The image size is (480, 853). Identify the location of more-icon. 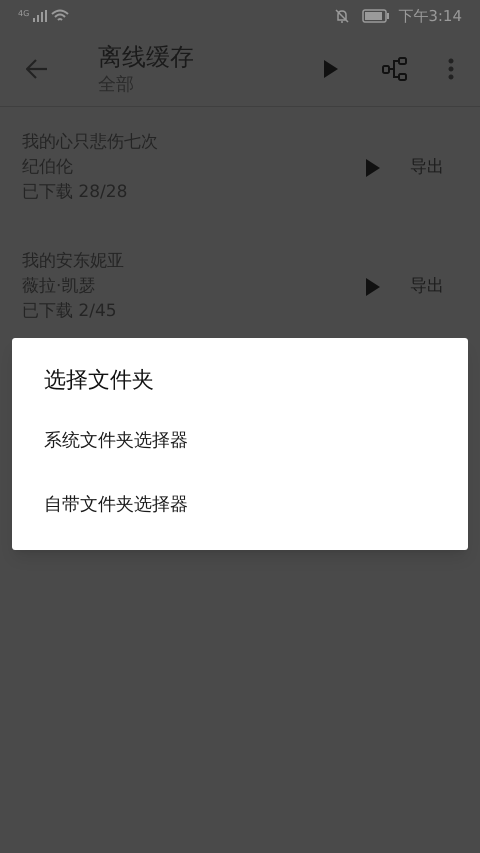
(451, 69).